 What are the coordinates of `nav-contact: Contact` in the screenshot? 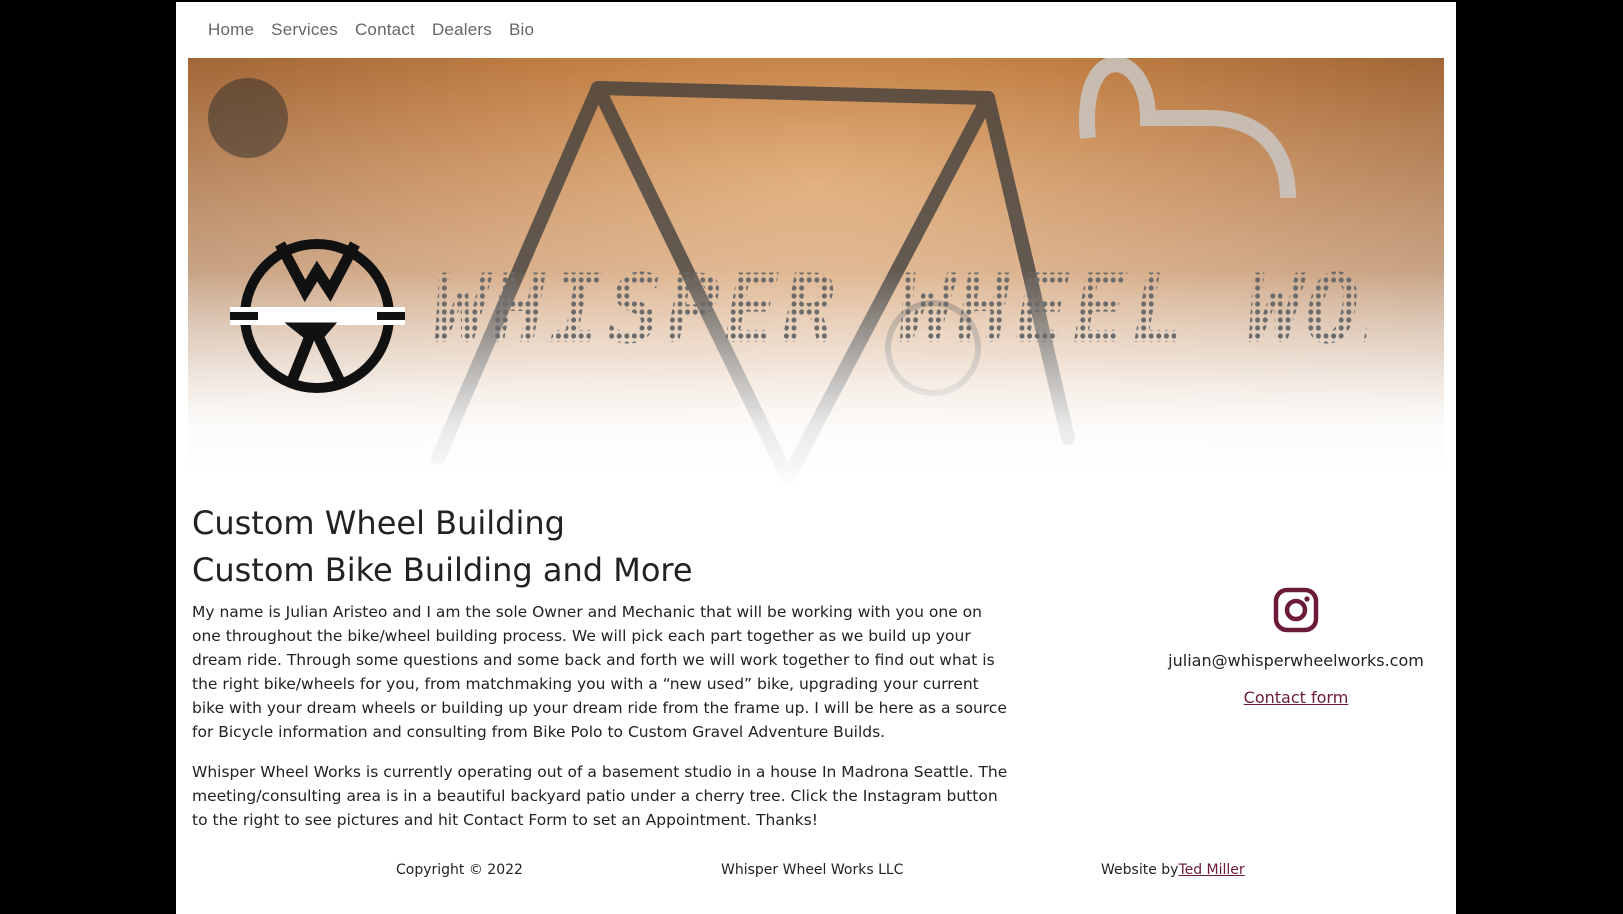 It's located at (385, 30).